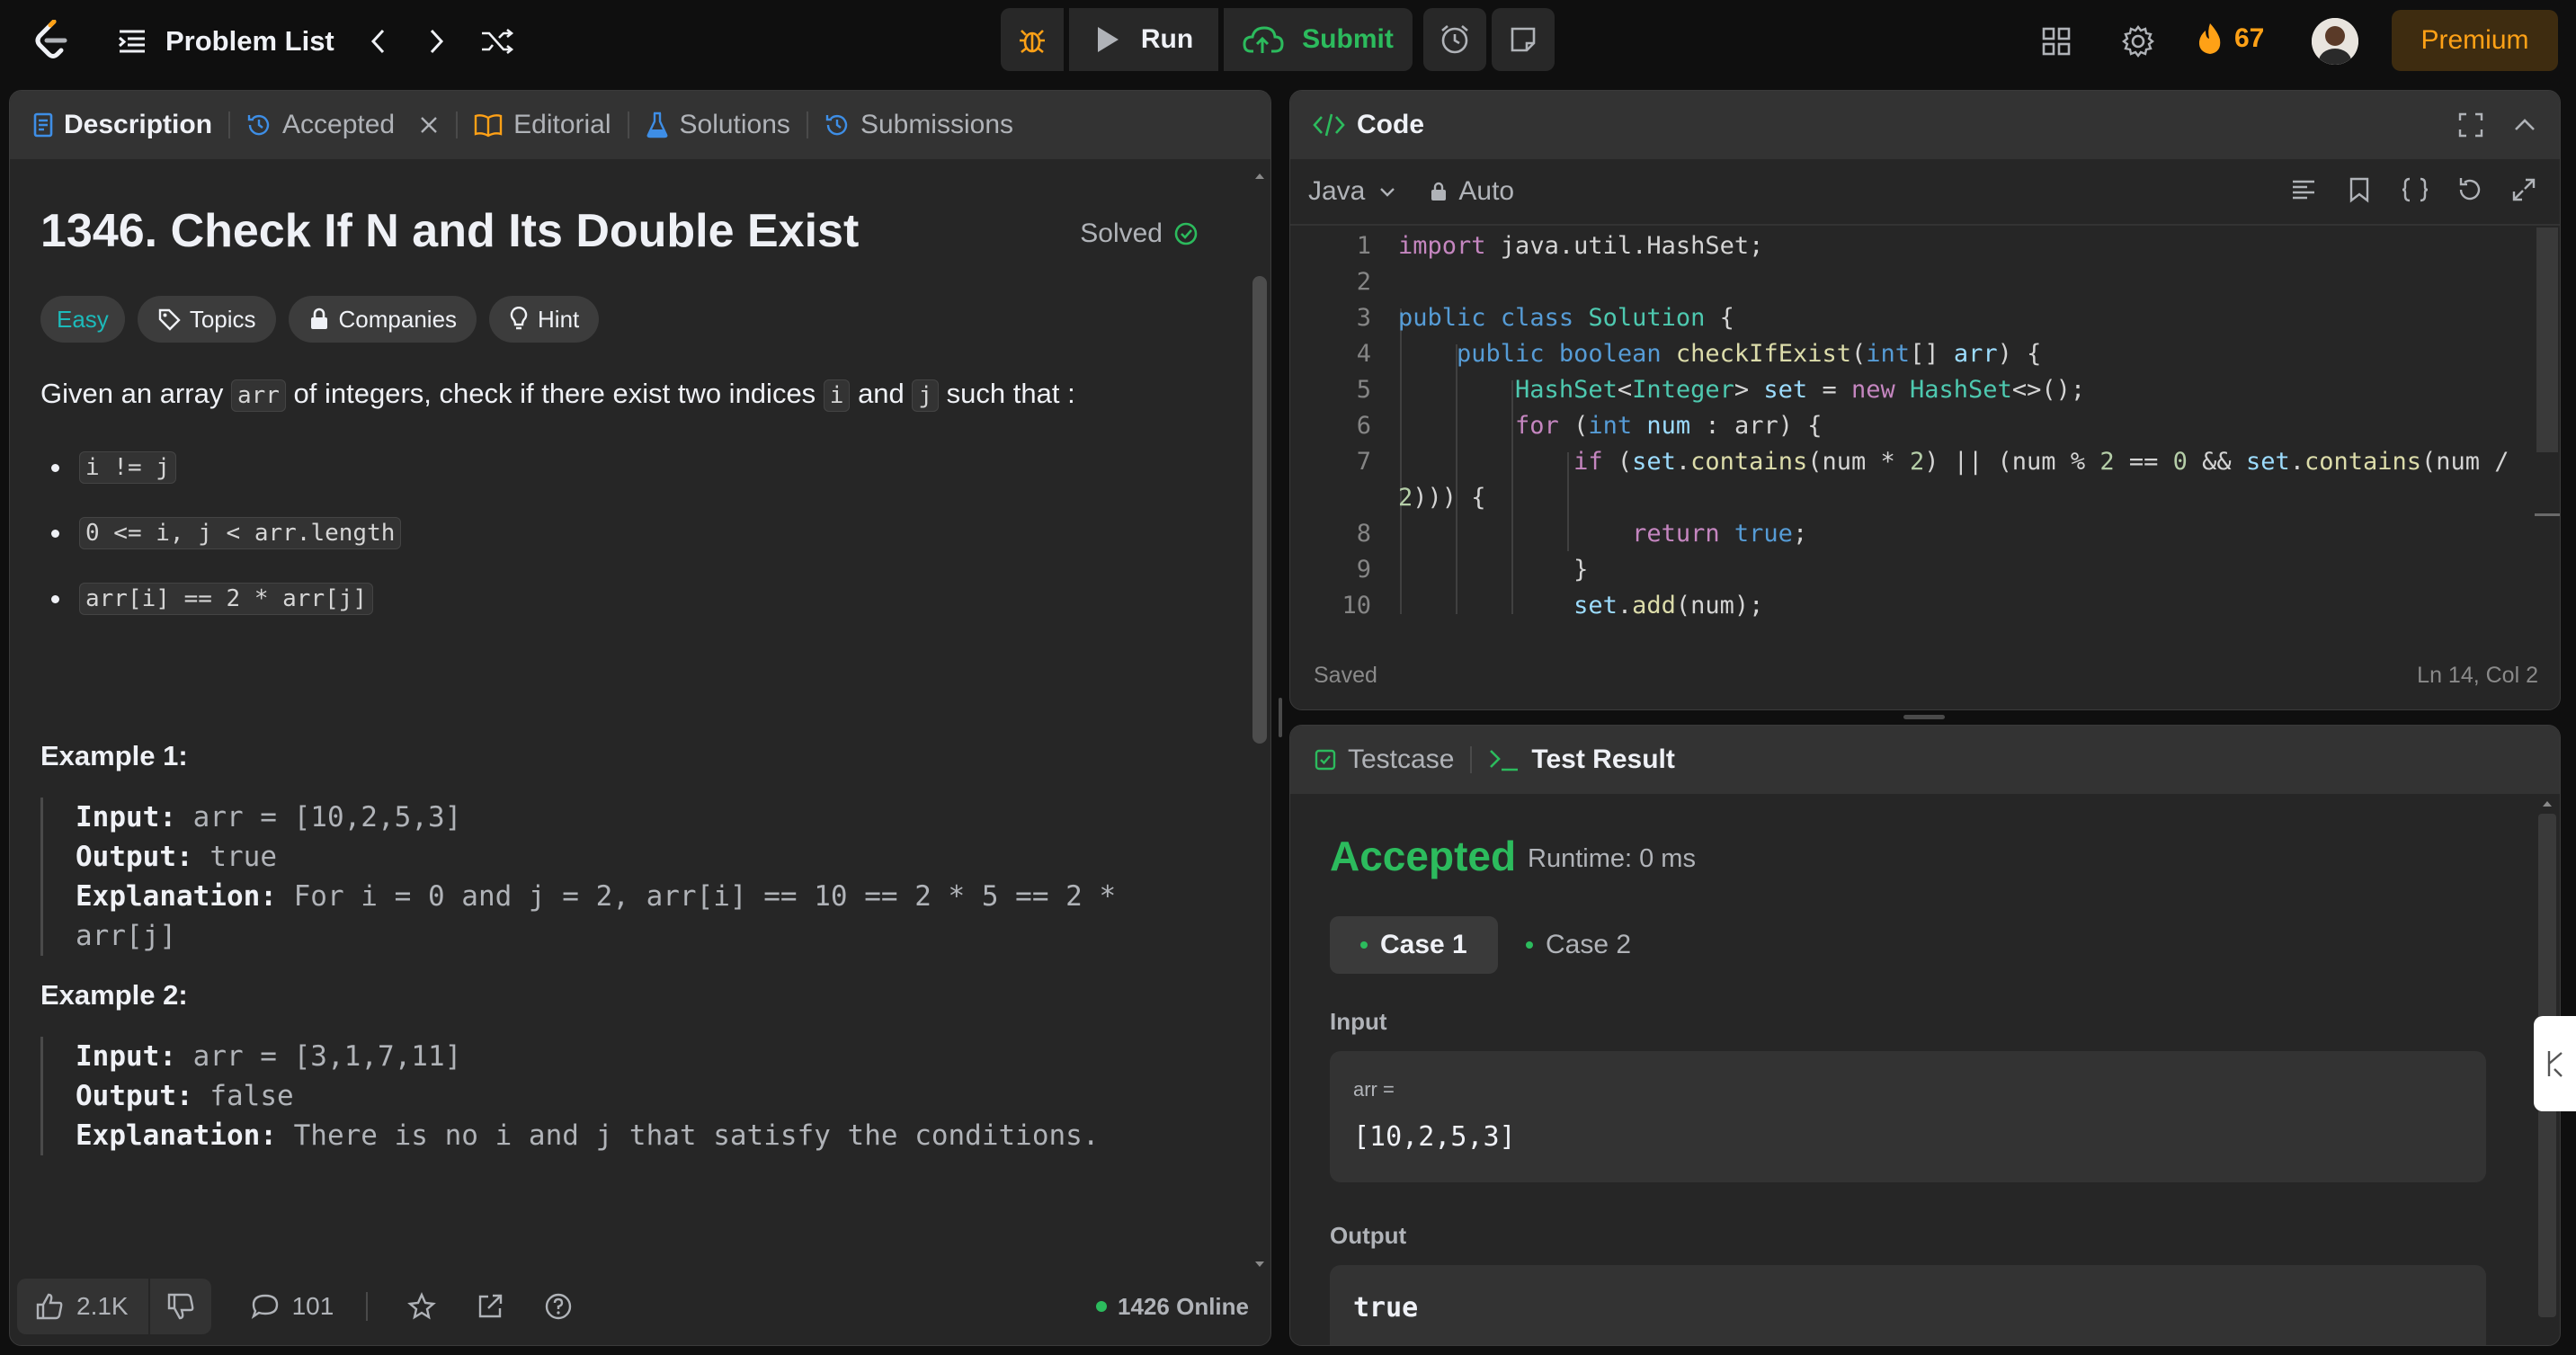 This screenshot has width=2576, height=1355. Describe the element at coordinates (1924, 717) in the screenshot. I see `horizontal-resize-handle` at that location.